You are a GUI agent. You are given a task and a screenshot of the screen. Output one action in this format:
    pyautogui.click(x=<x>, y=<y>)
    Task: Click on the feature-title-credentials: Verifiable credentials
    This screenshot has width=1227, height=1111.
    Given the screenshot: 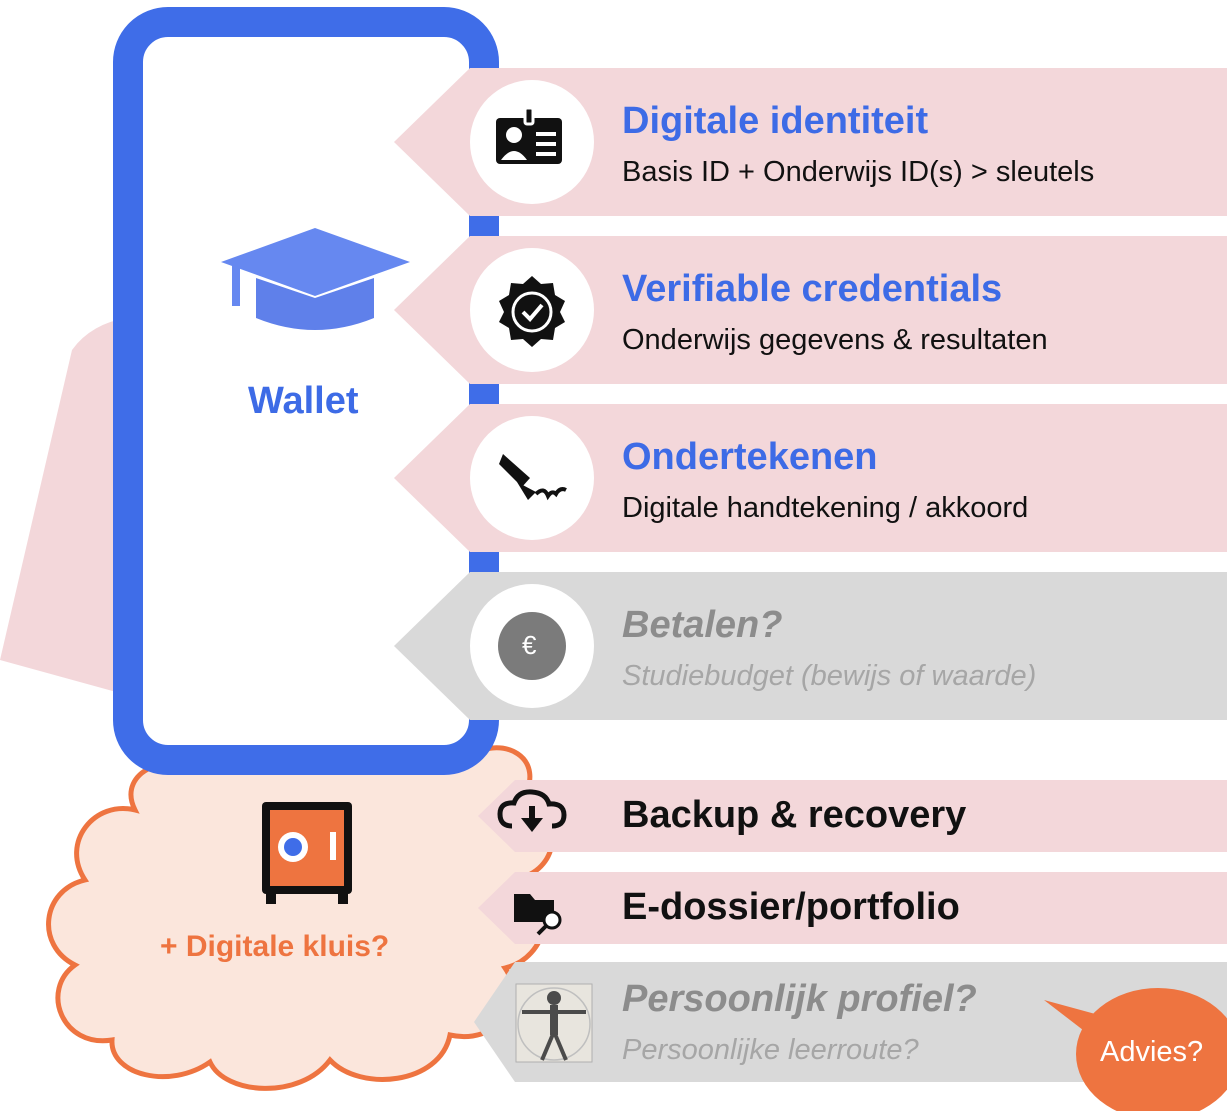 What is the action you would take?
    pyautogui.click(x=812, y=289)
    